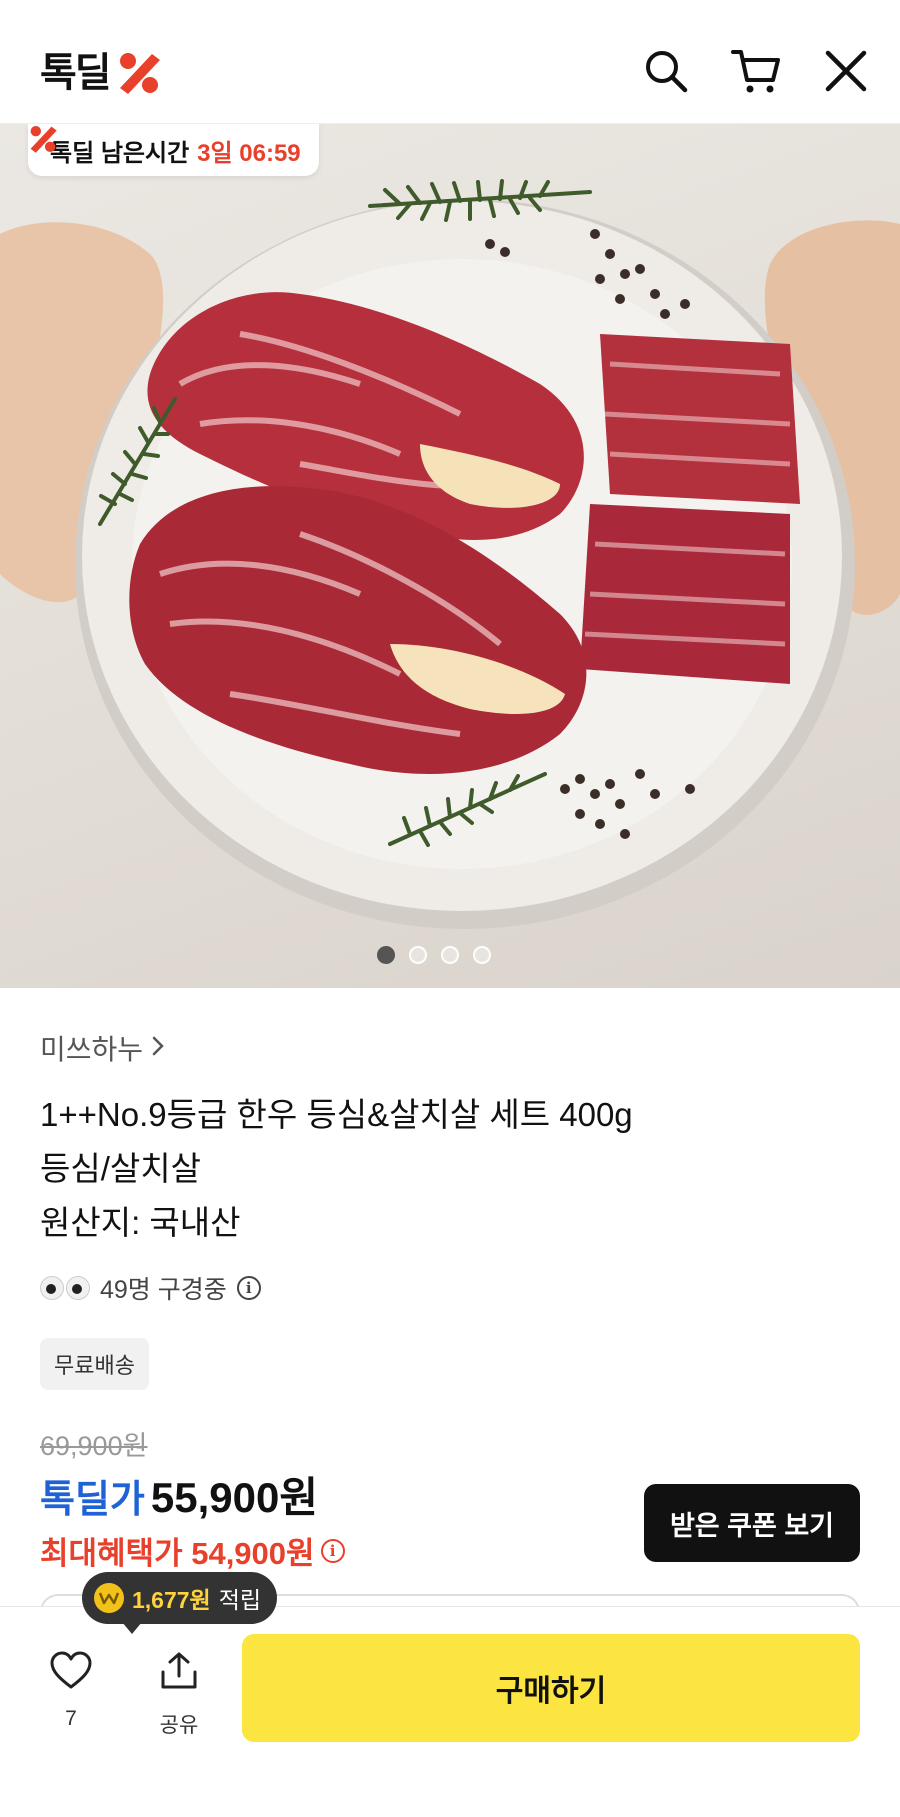 This screenshot has width=900, height=1817. What do you see at coordinates (179, 1725) in the screenshot?
I see `share-label: 공유` at bounding box center [179, 1725].